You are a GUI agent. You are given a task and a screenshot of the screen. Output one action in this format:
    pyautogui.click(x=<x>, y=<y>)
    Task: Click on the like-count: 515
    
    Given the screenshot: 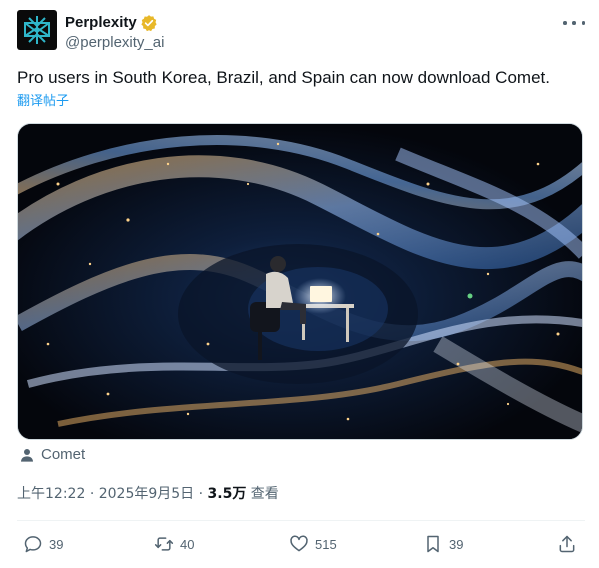 What is the action you would take?
    pyautogui.click(x=326, y=544)
    